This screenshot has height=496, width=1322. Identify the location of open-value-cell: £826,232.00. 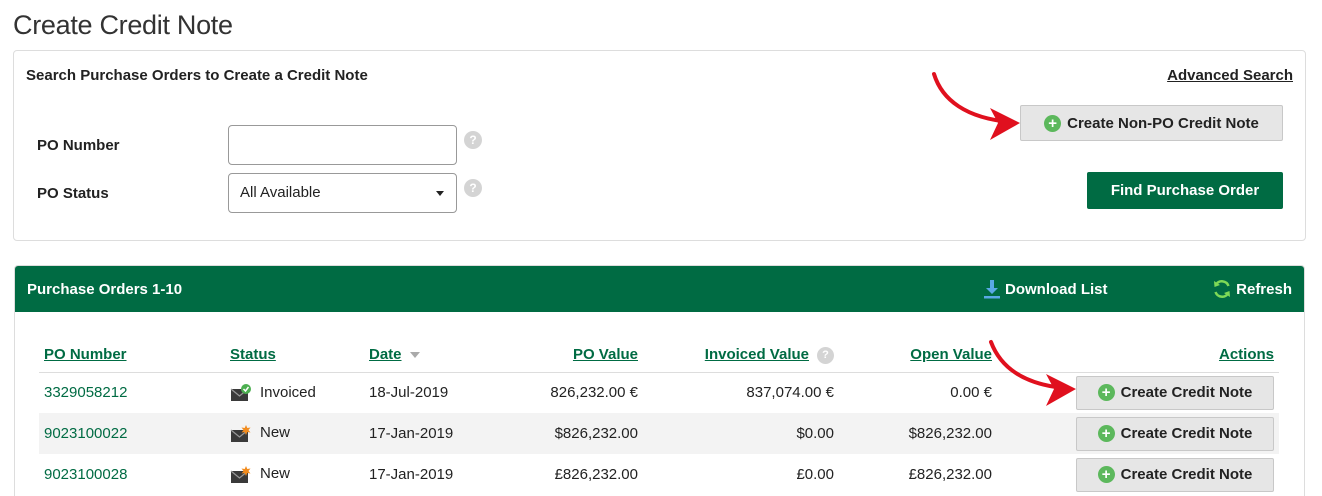
(950, 474).